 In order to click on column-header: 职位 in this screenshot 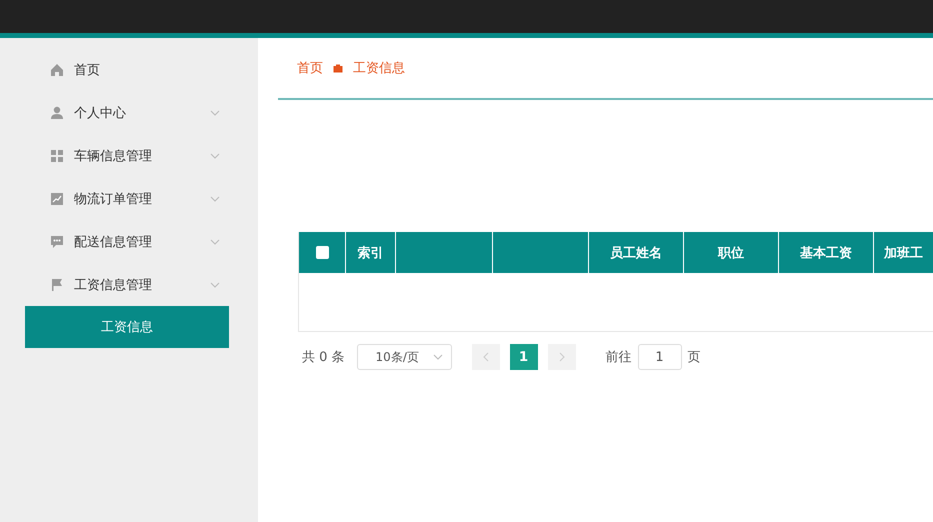, I will do `click(731, 253)`.